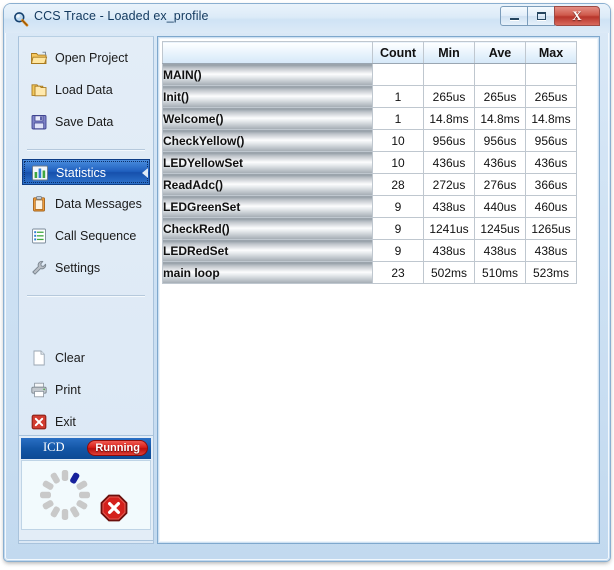 Image resolution: width=614 pixels, height=570 pixels. I want to click on row-min-value, so click(449, 74).